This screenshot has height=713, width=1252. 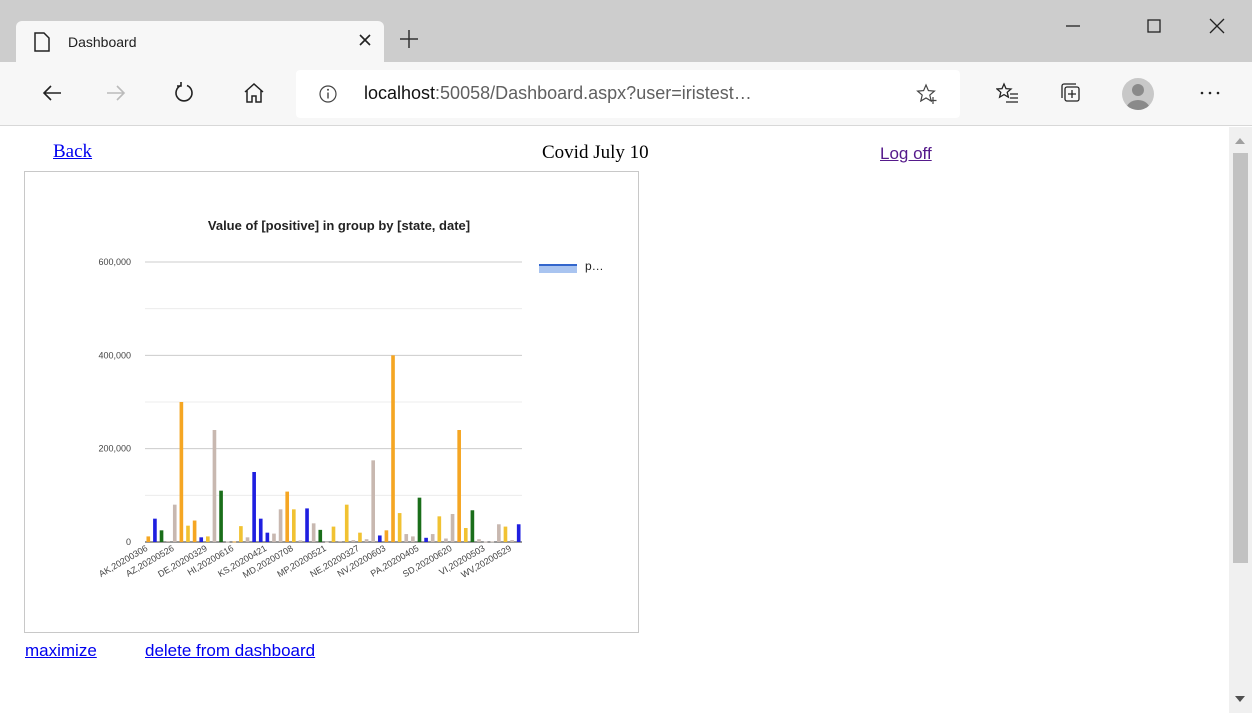 I want to click on maximize-window-icon, so click(x=1154, y=26).